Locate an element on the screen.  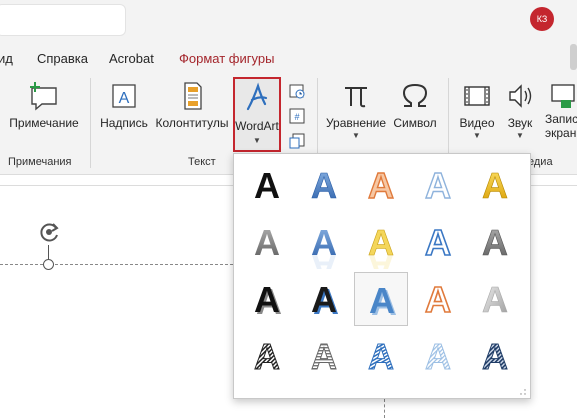
wordart-style-blue-outline: A is located at coordinates (438, 185).